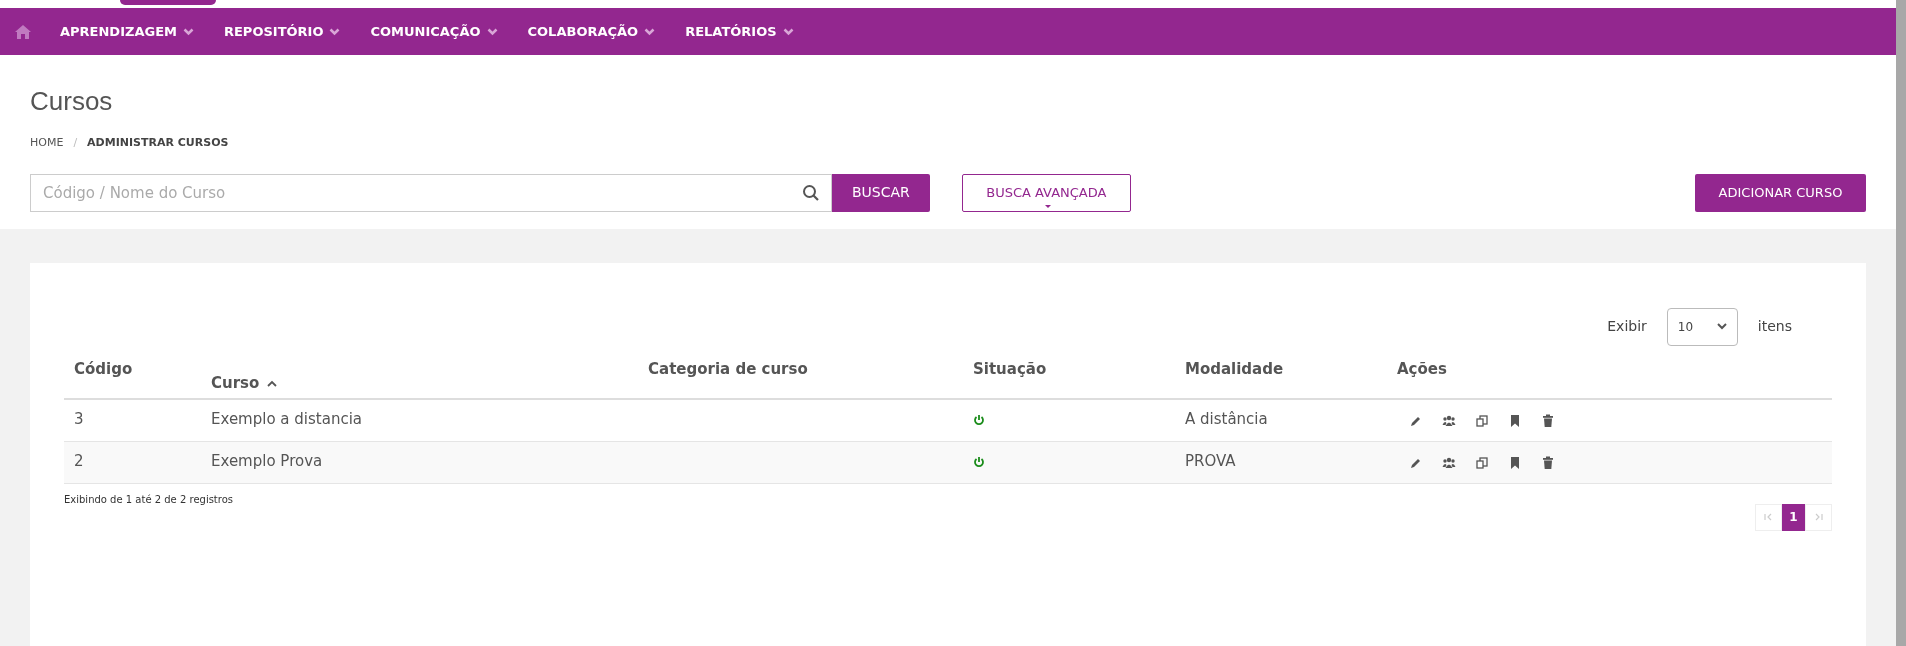 This screenshot has width=1906, height=646. I want to click on nav-menu-item: COMUNICAÇÃO, so click(425, 31).